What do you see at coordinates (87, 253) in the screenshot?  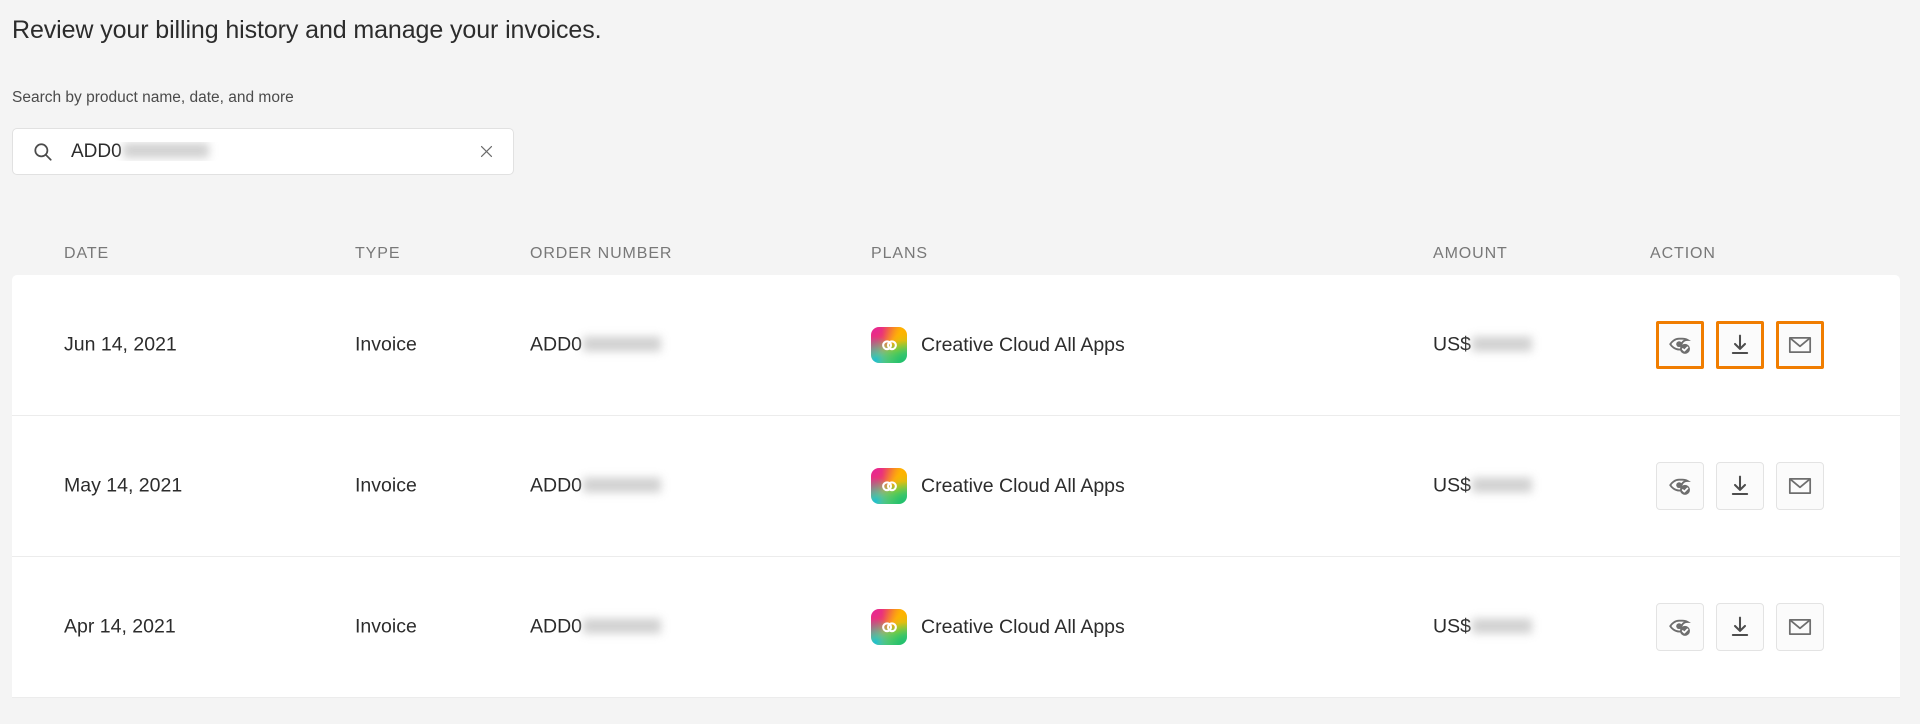 I see `column-header-date: DATE` at bounding box center [87, 253].